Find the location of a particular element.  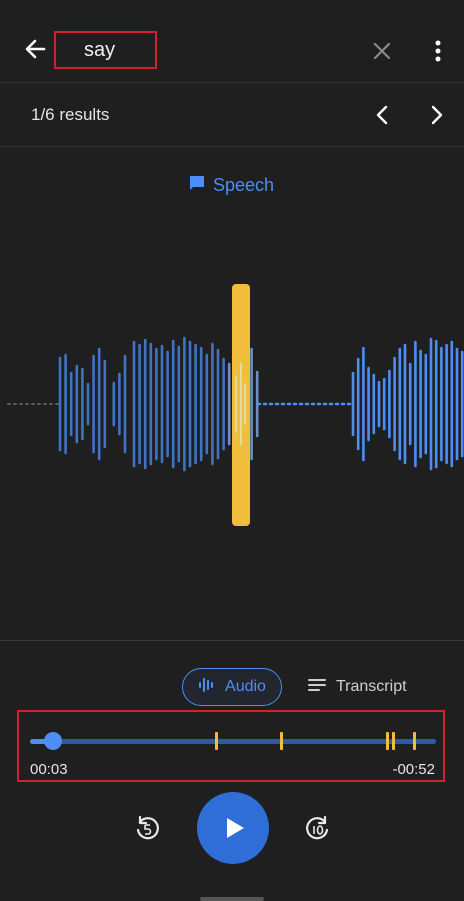

home-indicator is located at coordinates (232, 899).